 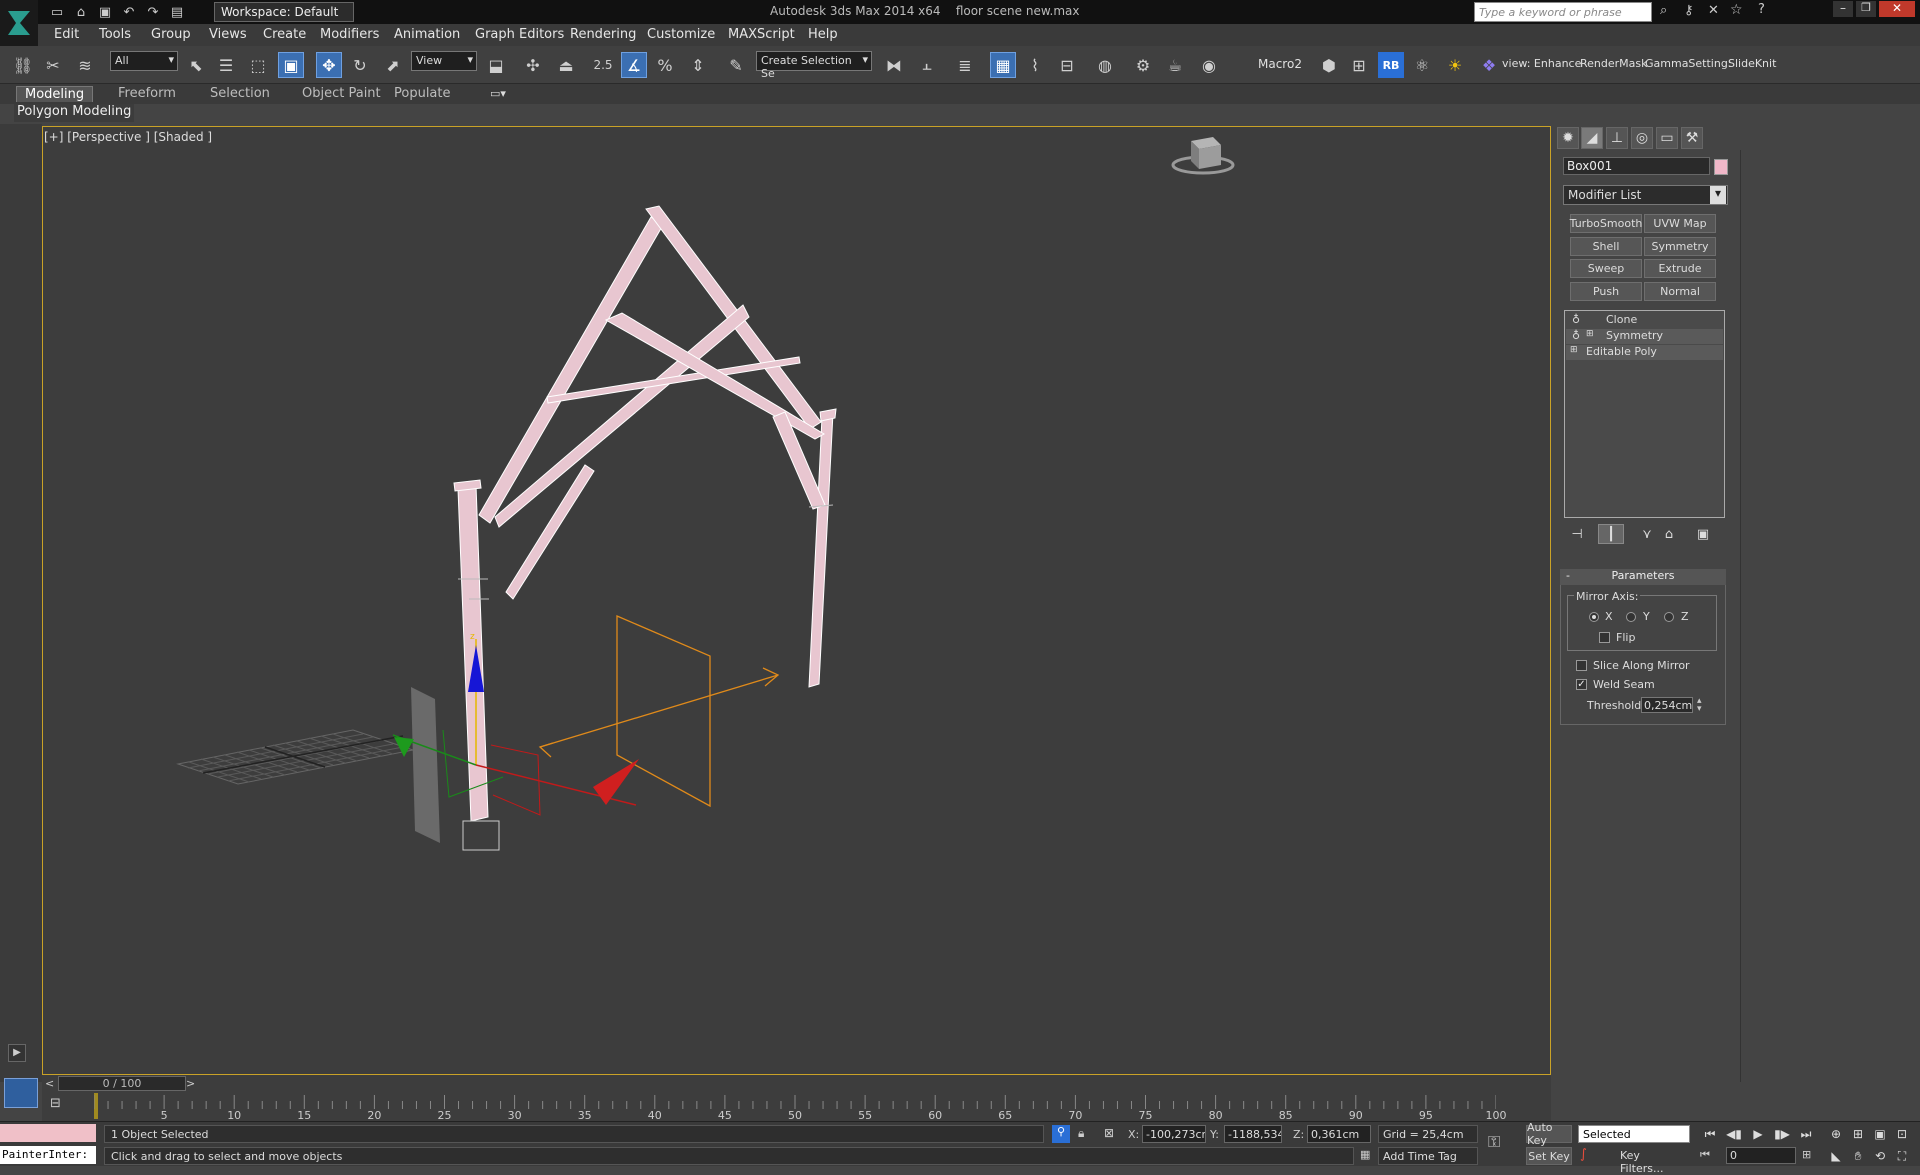 What do you see at coordinates (1643, 577) in the screenshot?
I see `parameters-rollout-header: - Parameters` at bounding box center [1643, 577].